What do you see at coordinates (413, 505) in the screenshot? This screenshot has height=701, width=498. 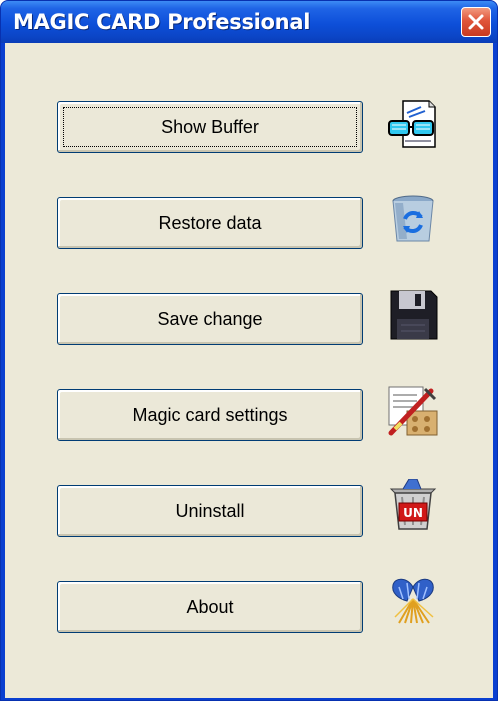 I see `uninstall-bin-icon: UN` at bounding box center [413, 505].